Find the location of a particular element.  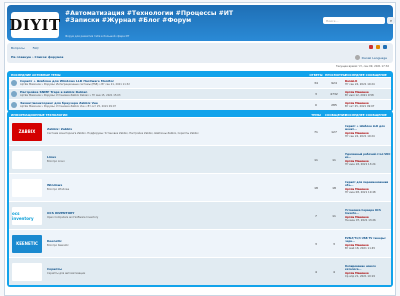

forum-title-link: Keenetic is located at coordinates (54, 241).